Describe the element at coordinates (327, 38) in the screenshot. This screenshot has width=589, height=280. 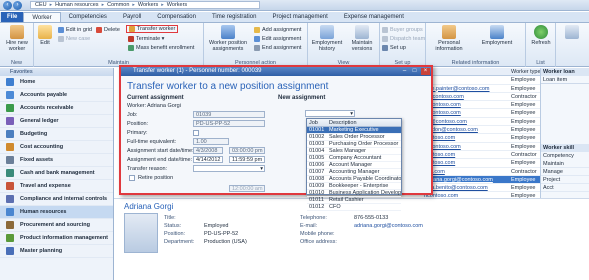
I see `employment-history-button: Employment history` at that location.